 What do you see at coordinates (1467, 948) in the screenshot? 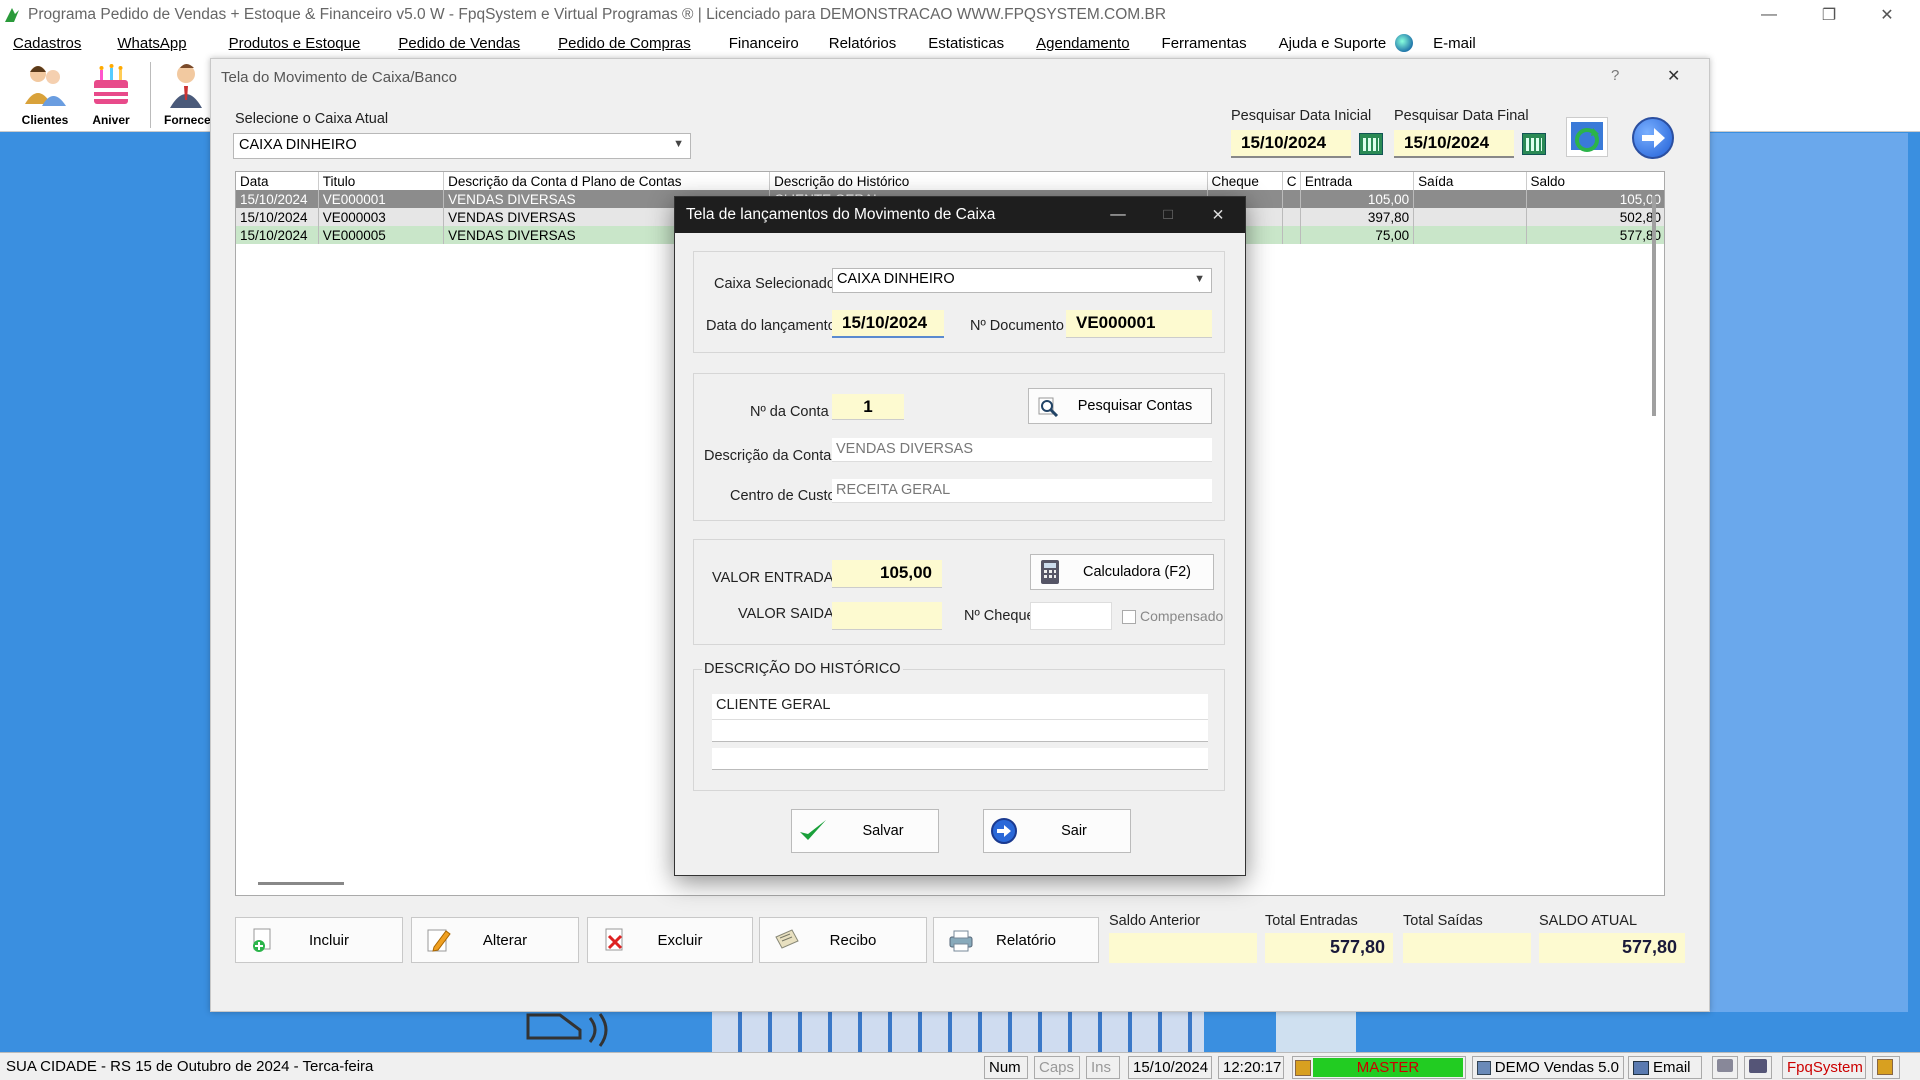
I see `total-saidas-value` at bounding box center [1467, 948].